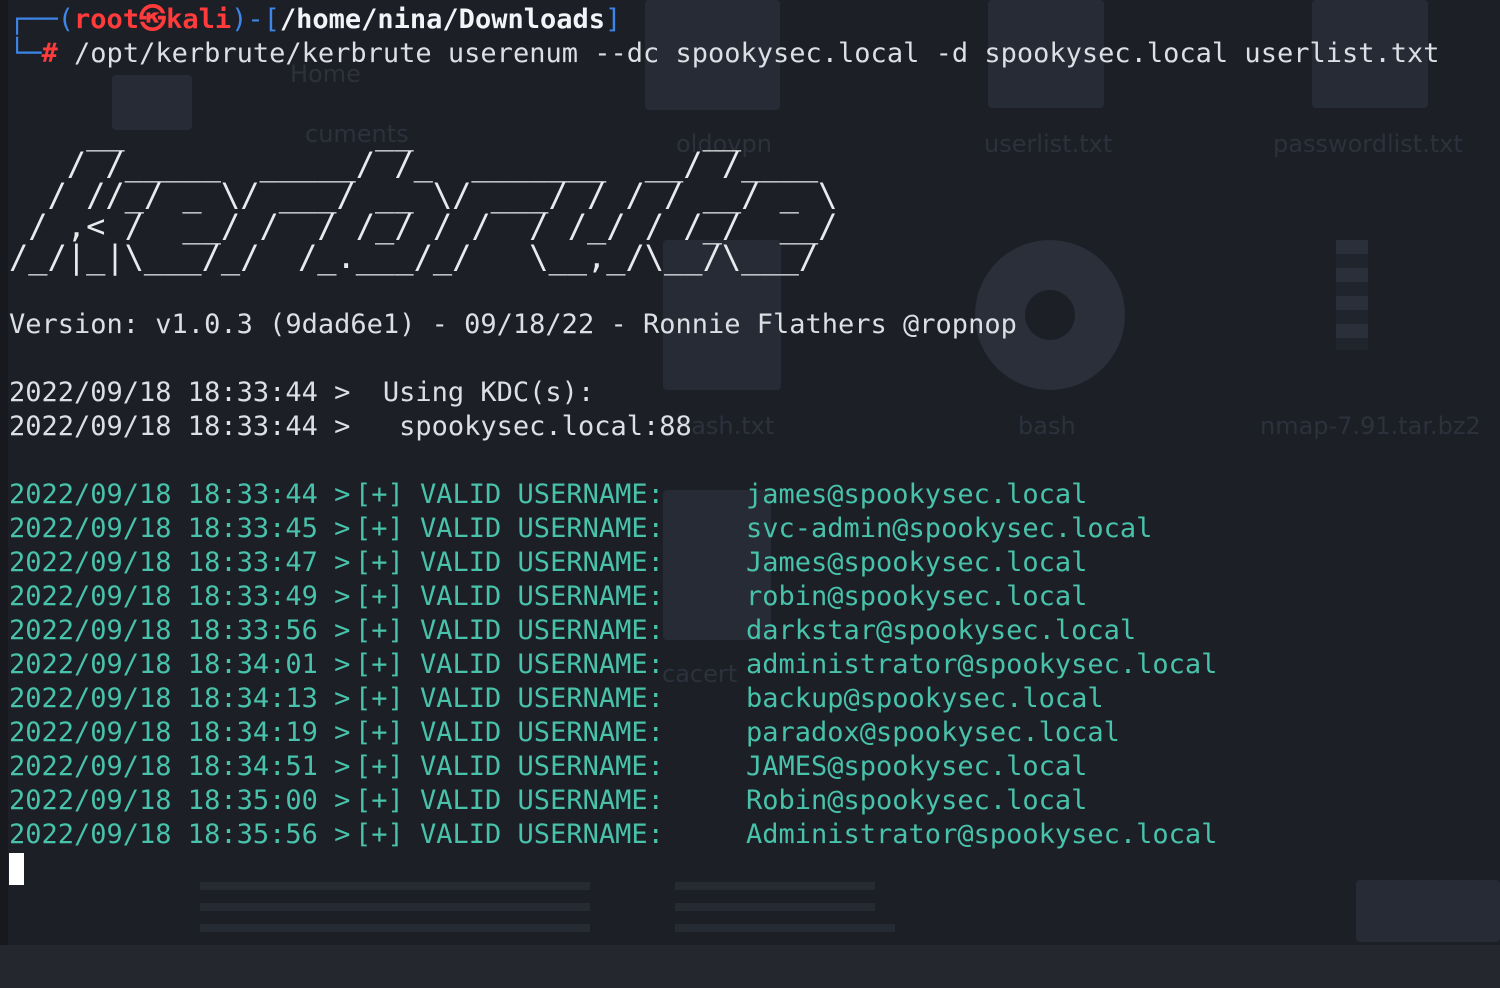 The height and width of the screenshot is (988, 1500). What do you see at coordinates (917, 494) in the screenshot?
I see `result-username: james@spookysec.local` at bounding box center [917, 494].